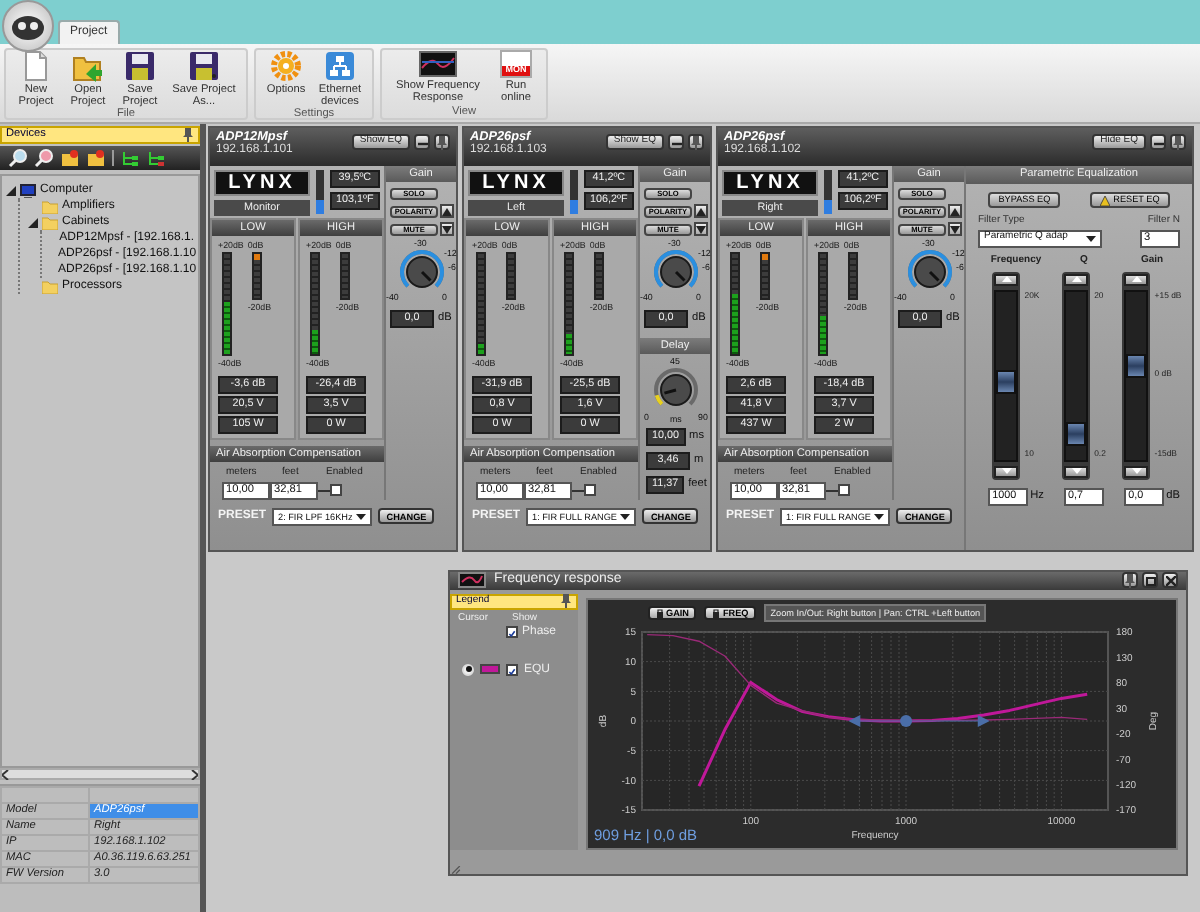 The image size is (1200, 912). Describe the element at coordinates (512, 632) in the screenshot. I see `phase-checkbox` at that location.